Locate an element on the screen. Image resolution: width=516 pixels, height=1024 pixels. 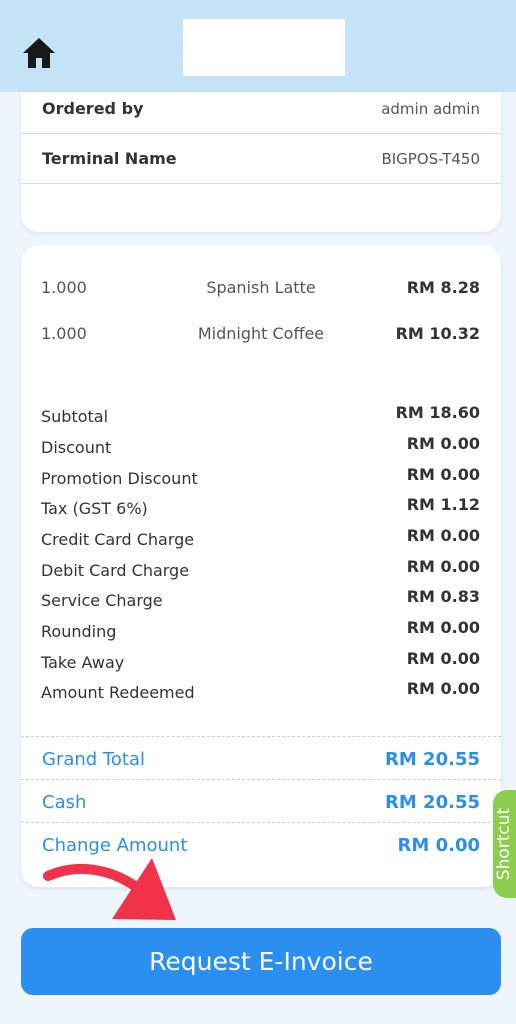
summary-row-discount: Discount RM 0.00 is located at coordinates (261, 448).